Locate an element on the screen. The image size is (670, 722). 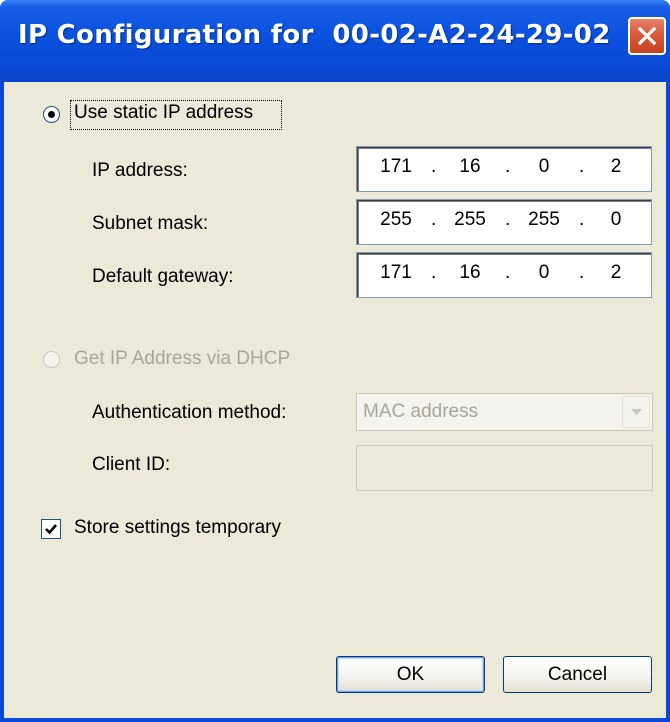
ip-octet-1: 171 is located at coordinates (396, 167).